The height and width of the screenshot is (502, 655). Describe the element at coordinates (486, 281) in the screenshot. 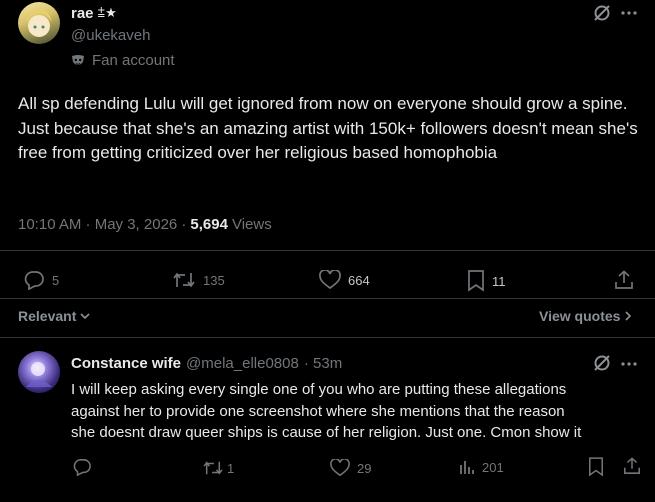

I see `bookmark-button: 11` at that location.